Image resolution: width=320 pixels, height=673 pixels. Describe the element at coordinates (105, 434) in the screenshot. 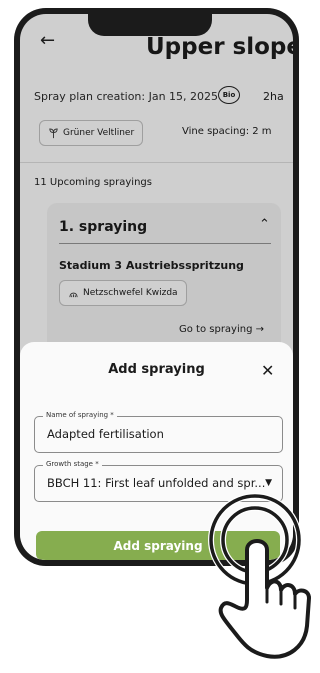

I see `name-of-spraying-value: Adapted fertilisation` at that location.